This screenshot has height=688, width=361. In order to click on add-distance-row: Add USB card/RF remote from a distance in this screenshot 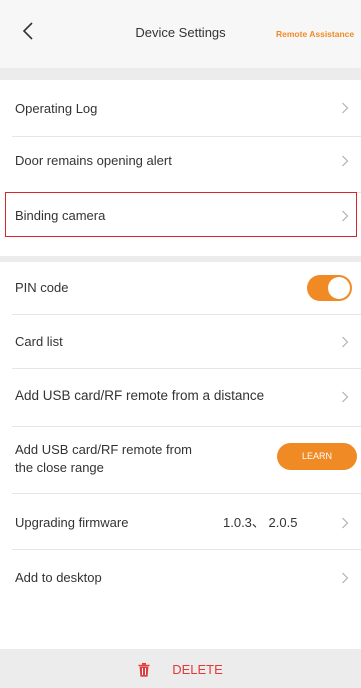, I will do `click(180, 397)`.